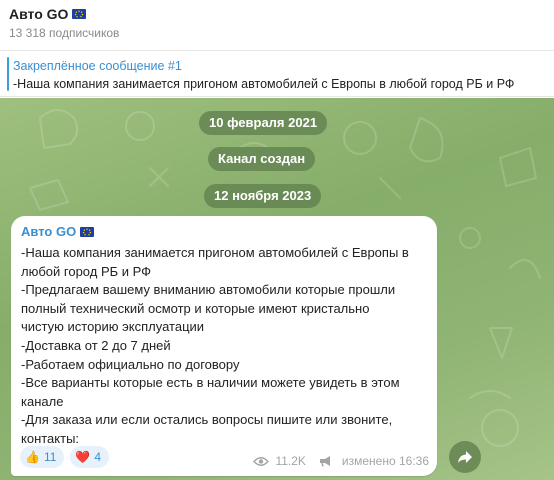 This screenshot has width=554, height=480. What do you see at coordinates (49, 231) in the screenshot?
I see `post-author-name: Авто GO` at bounding box center [49, 231].